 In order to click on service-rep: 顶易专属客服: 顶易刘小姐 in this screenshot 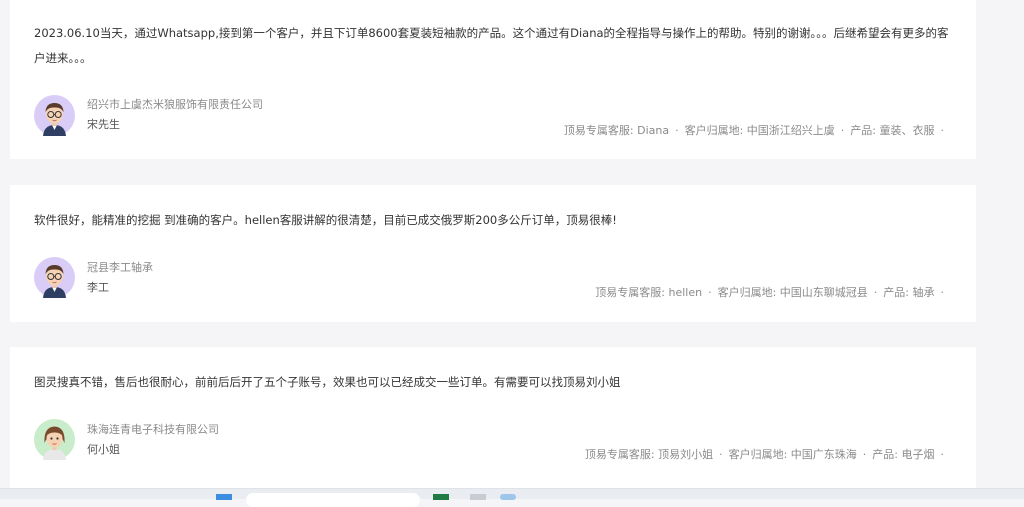, I will do `click(649, 454)`.